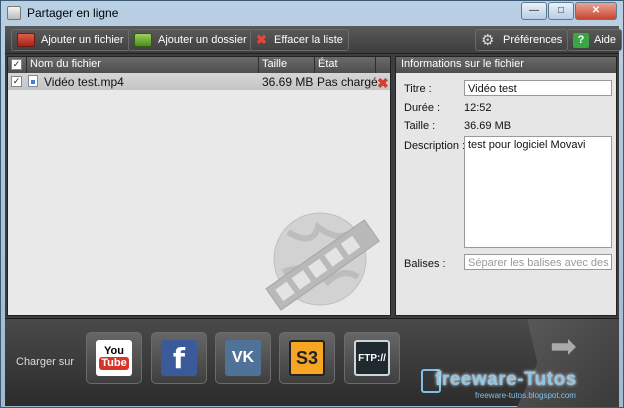 The height and width of the screenshot is (408, 624). Describe the element at coordinates (143, 40) in the screenshot. I see `folder-add-icon` at that location.